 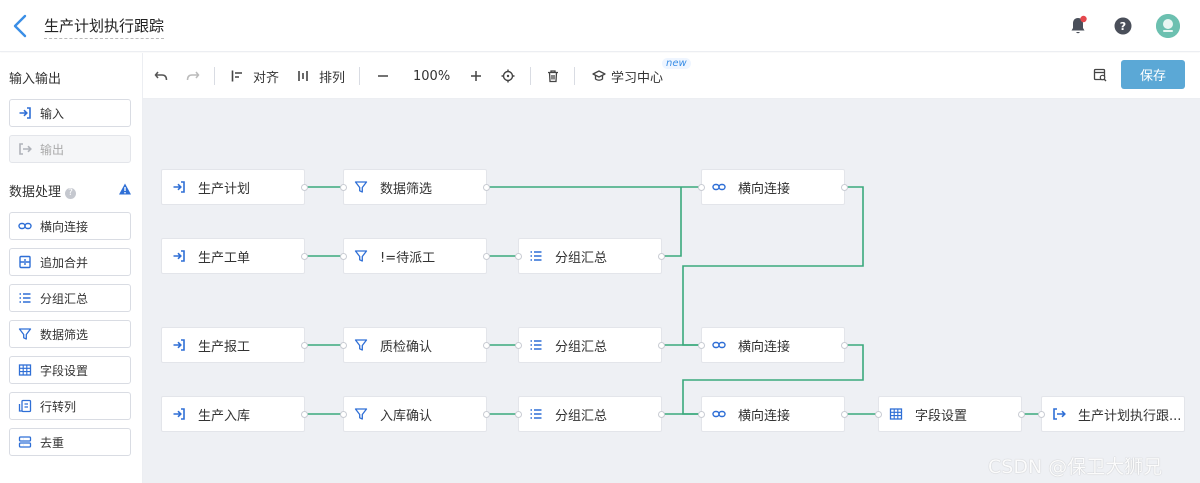 What do you see at coordinates (224, 258) in the screenshot?
I see `node-label: 生产工单` at bounding box center [224, 258].